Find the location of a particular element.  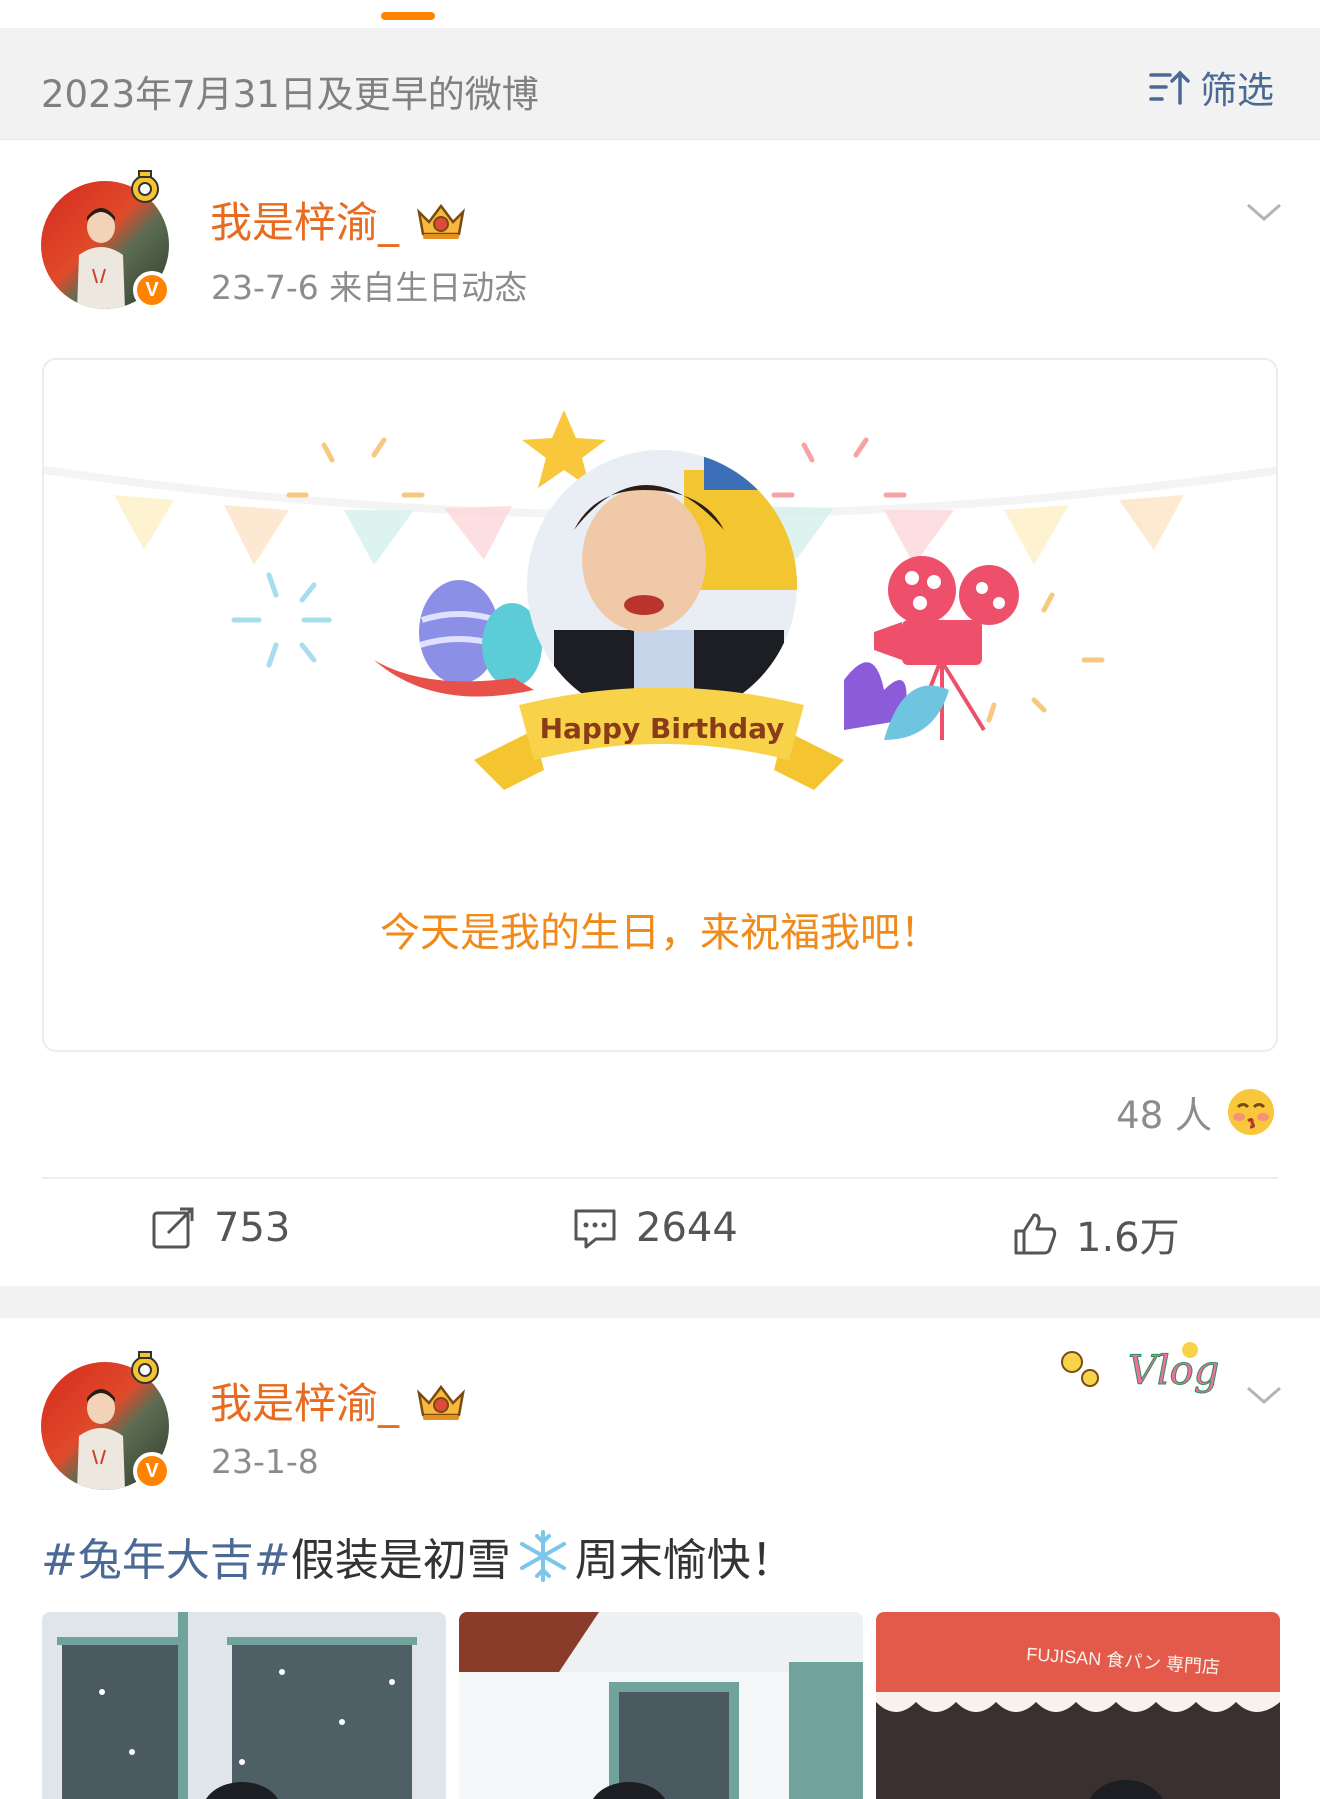

happy-birthday-banner: Happy Birthday is located at coordinates (662, 728).